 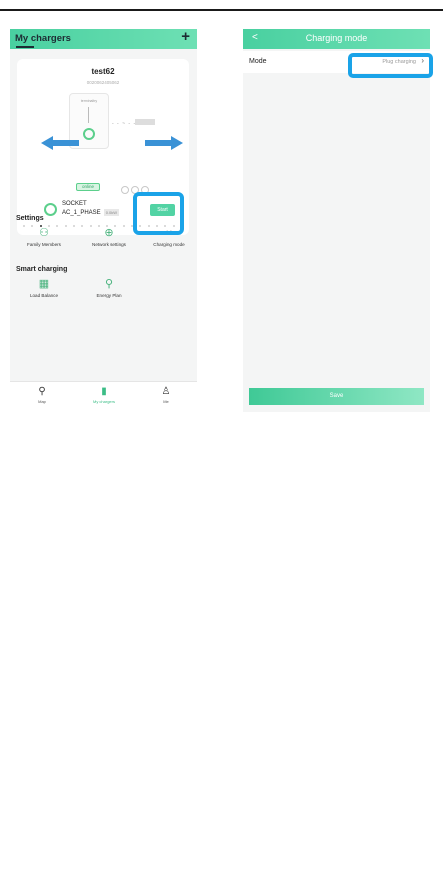 What do you see at coordinates (158, 213) in the screenshot?
I see `charging-mode-highlight` at bounding box center [158, 213].